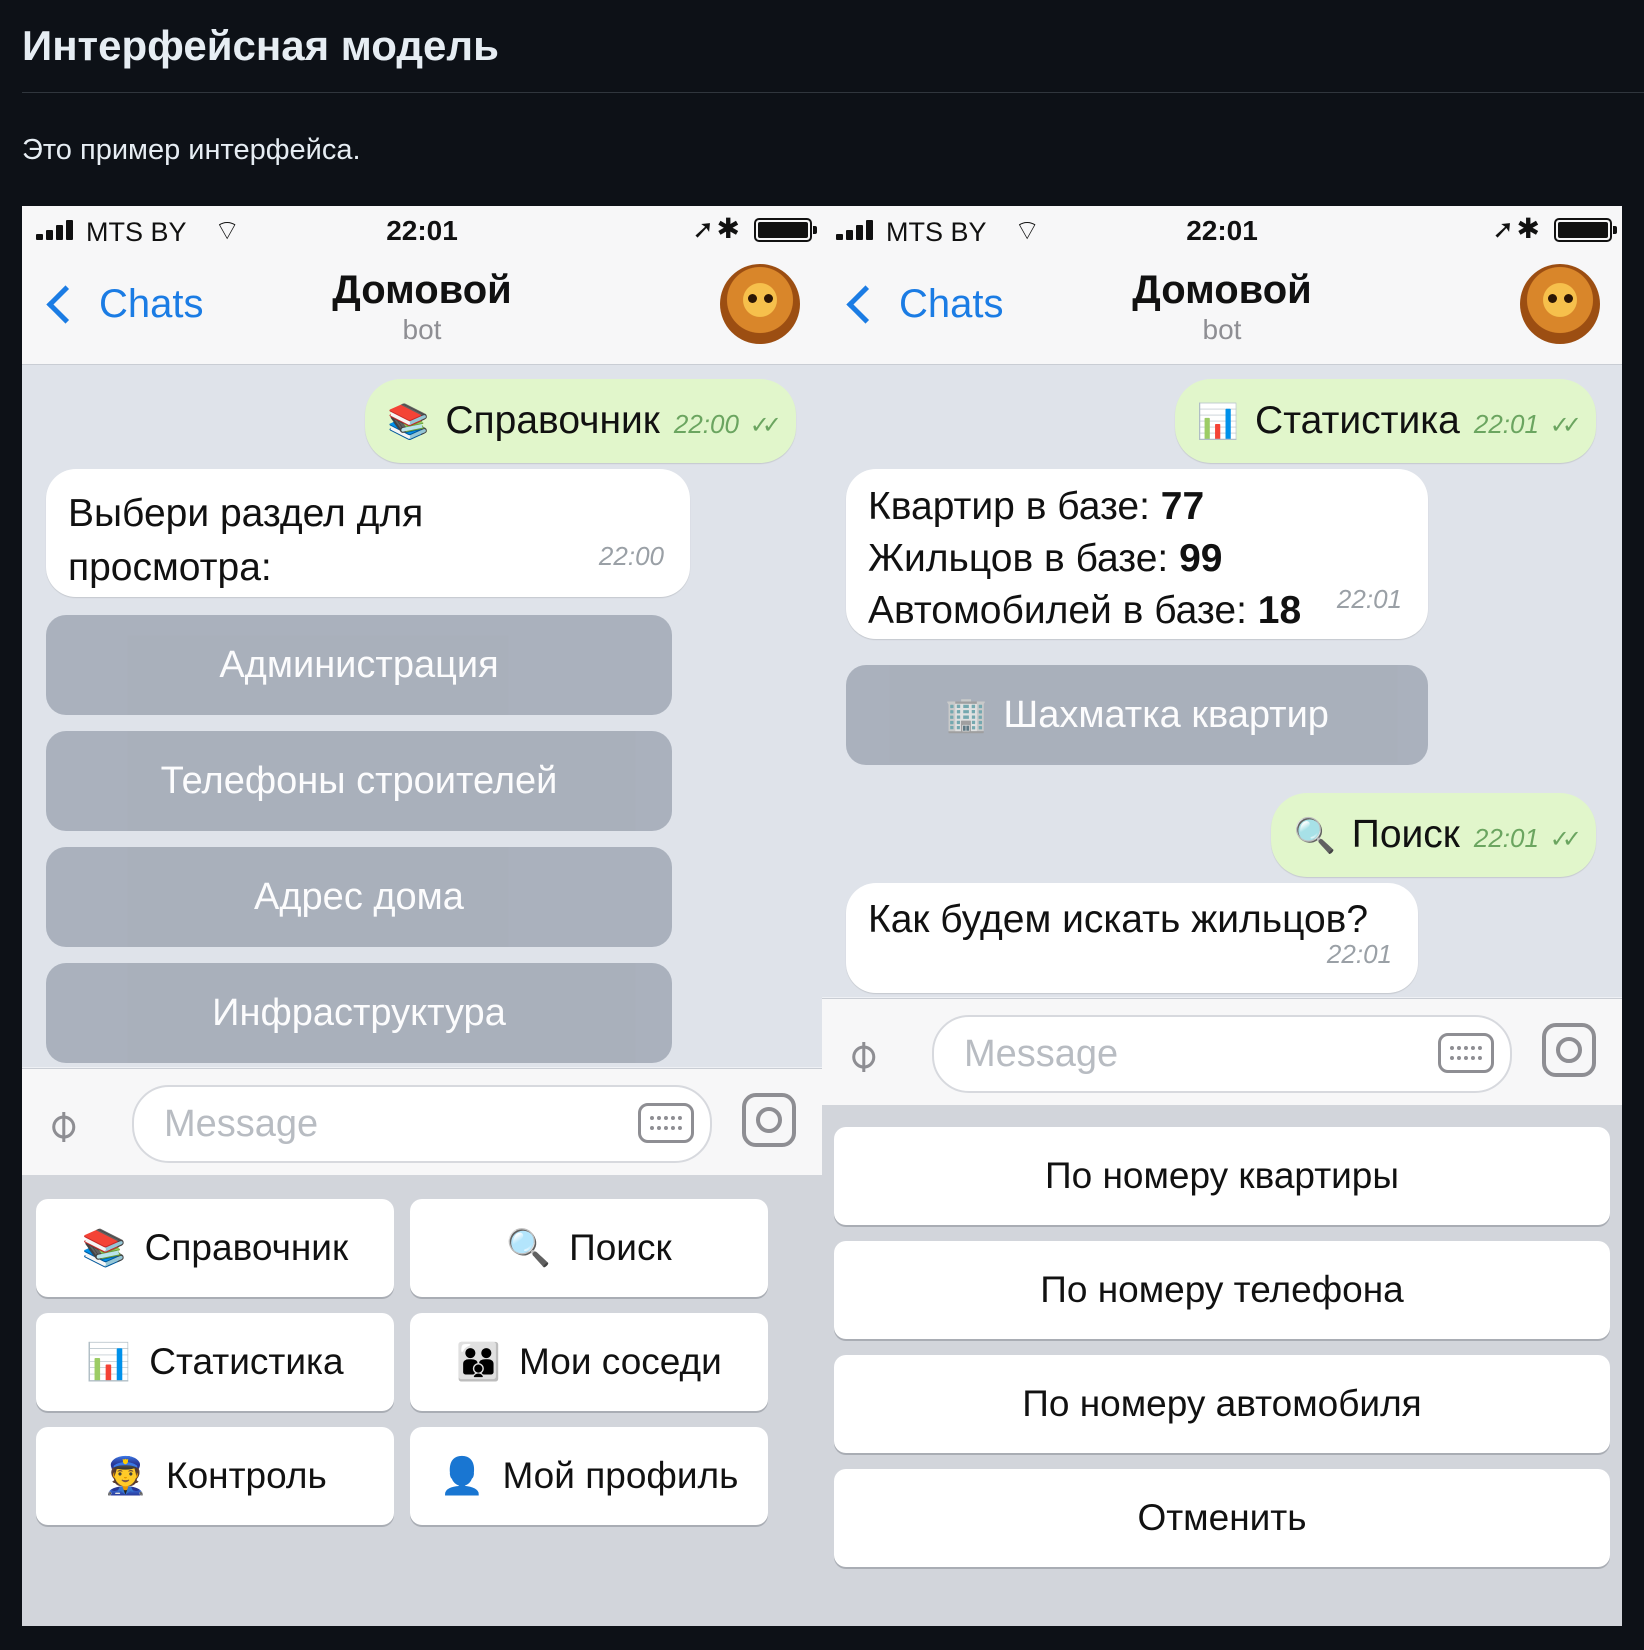  I want to click on page-title: Интерфейсная модель, so click(260, 45).